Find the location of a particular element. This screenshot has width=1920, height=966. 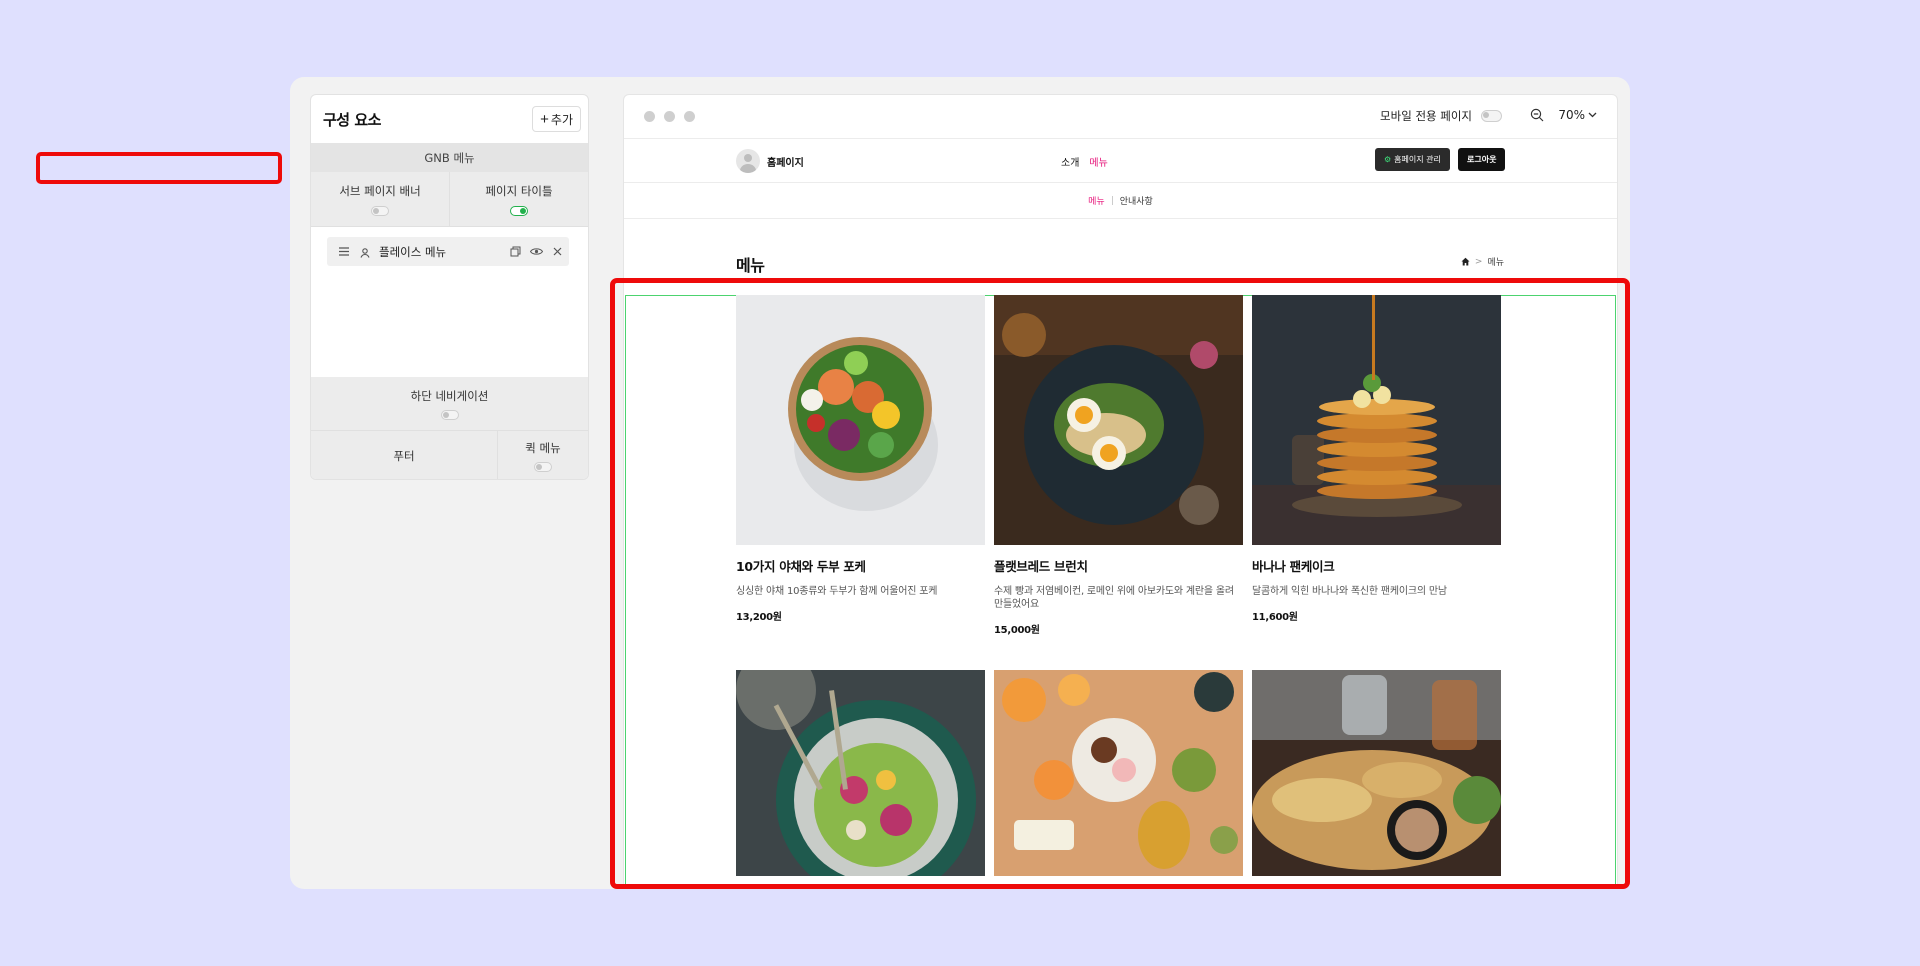

site-nav-links: 소개 메뉴 is located at coordinates (1084, 161).